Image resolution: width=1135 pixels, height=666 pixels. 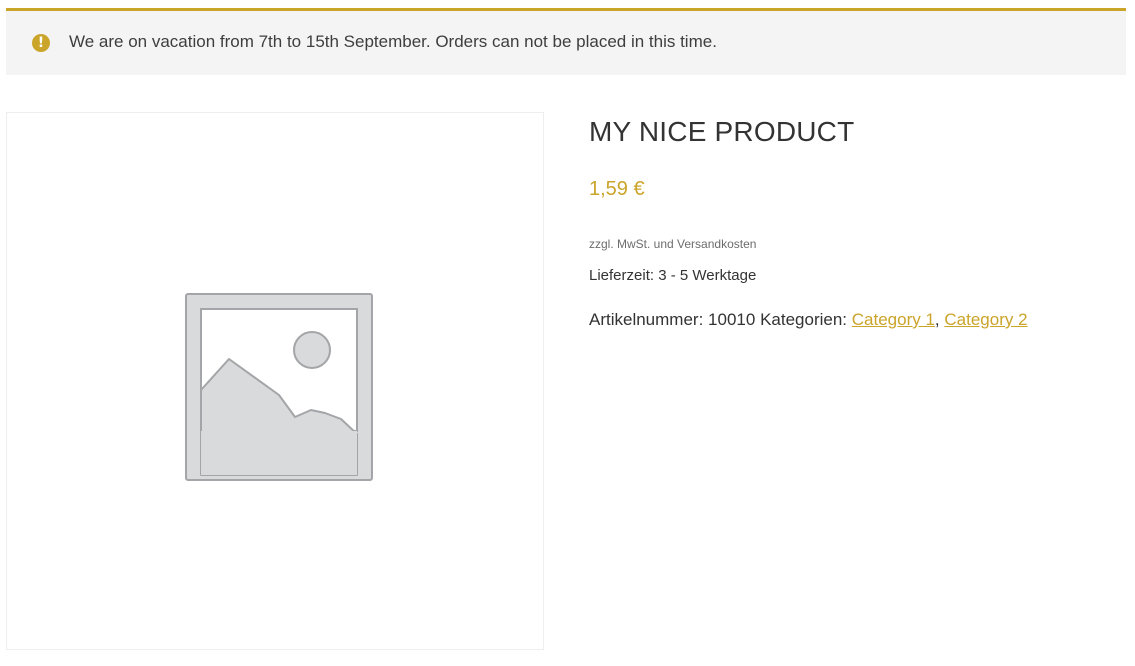 I want to click on sku-value: 10010, so click(x=732, y=319).